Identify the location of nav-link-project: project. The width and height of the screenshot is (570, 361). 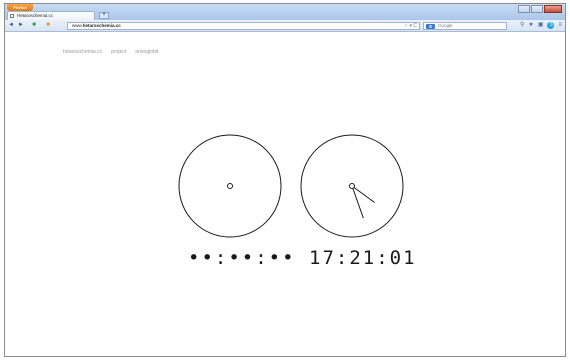
(118, 52).